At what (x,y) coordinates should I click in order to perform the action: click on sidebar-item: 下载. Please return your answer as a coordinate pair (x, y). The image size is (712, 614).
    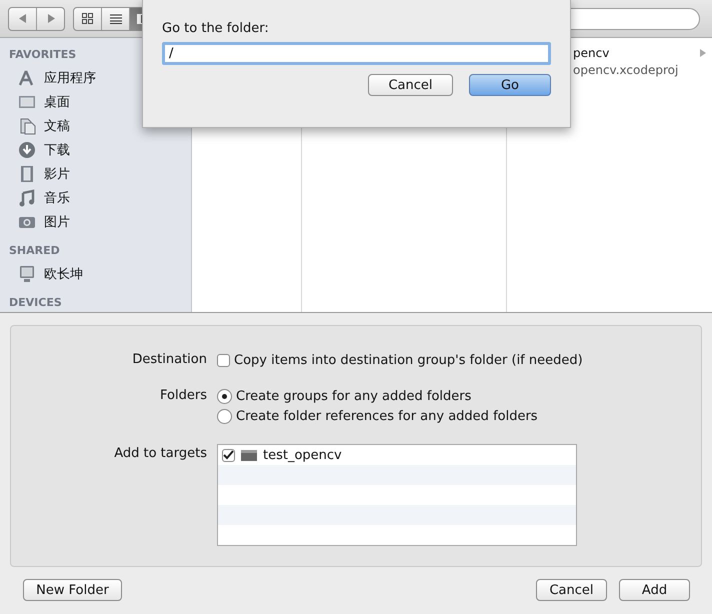
    Looking at the image, I should click on (95, 150).